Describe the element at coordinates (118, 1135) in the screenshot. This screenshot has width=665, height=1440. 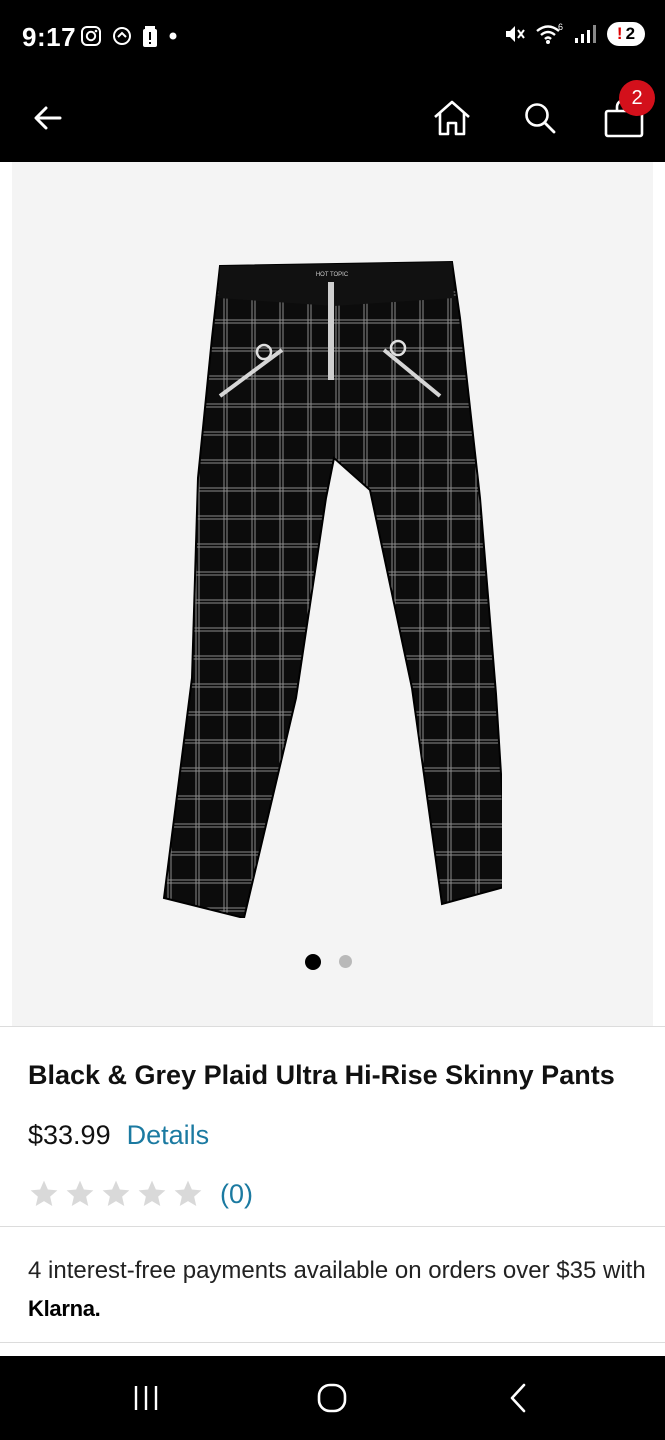
I see `price-row: $33.99 Details` at that location.